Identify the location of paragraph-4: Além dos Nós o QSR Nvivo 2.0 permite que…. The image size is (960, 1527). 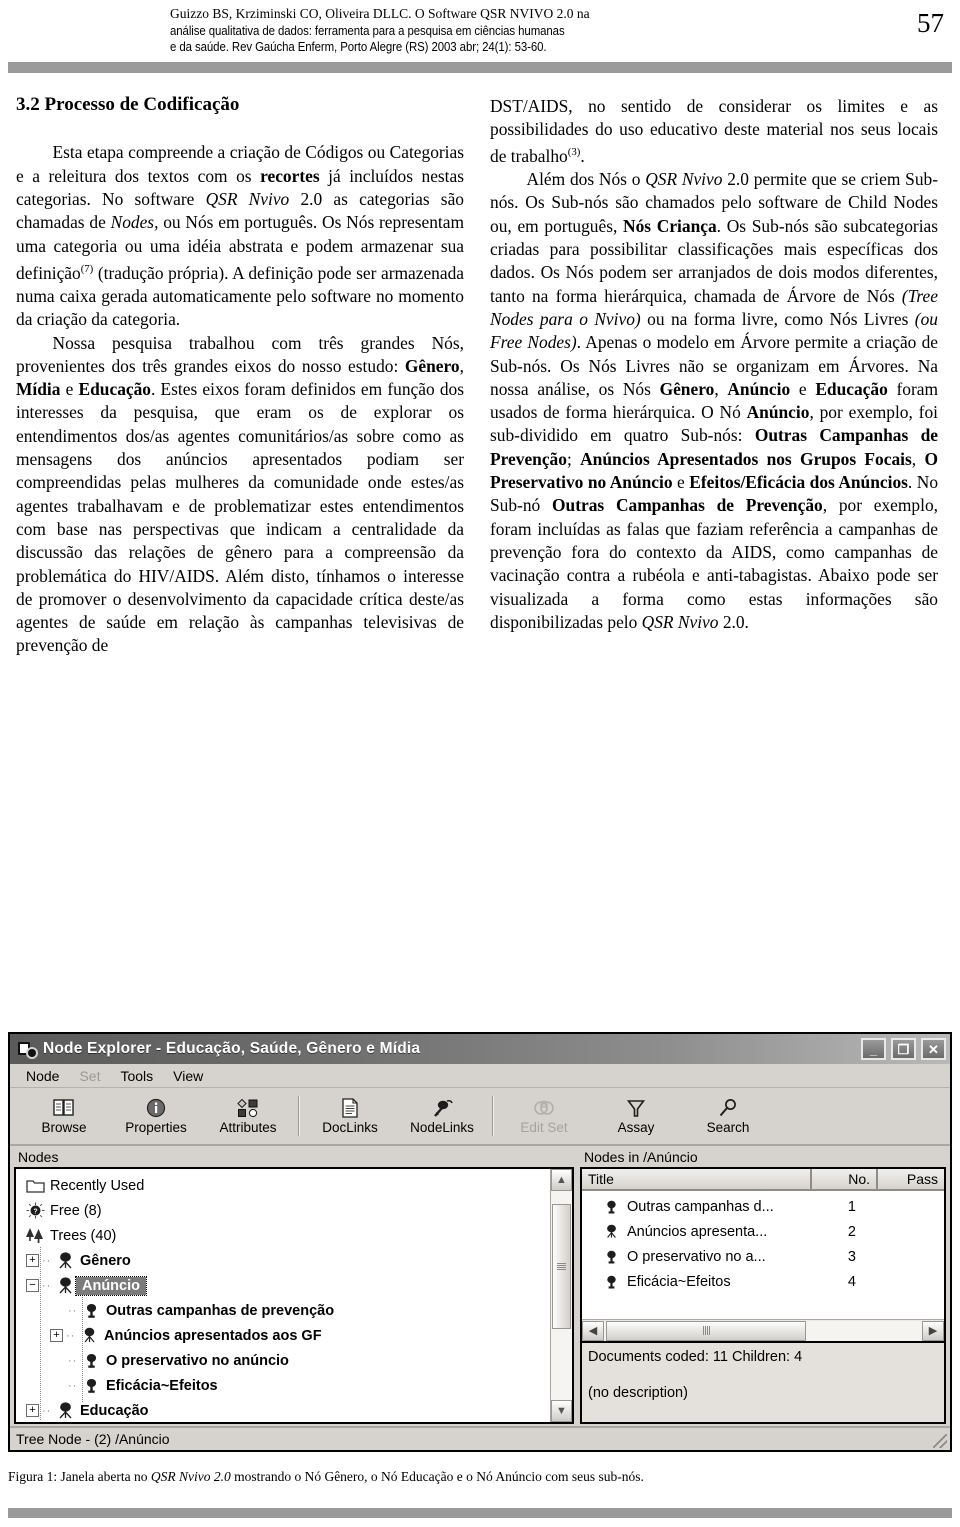
(714, 400).